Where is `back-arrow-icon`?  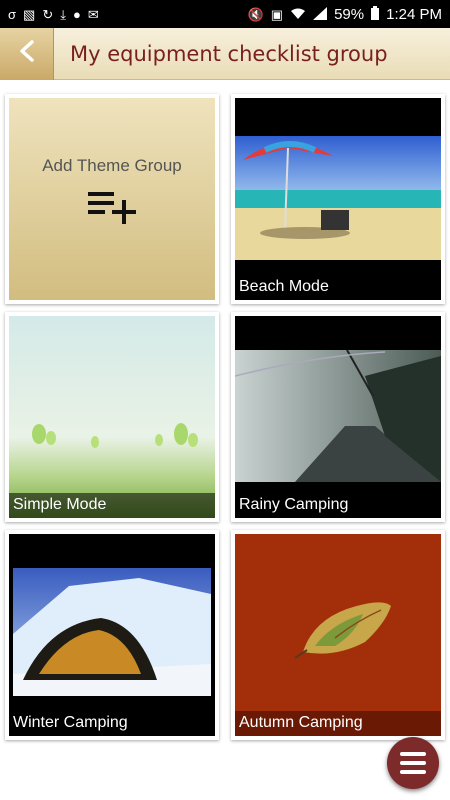 back-arrow-icon is located at coordinates (27, 53).